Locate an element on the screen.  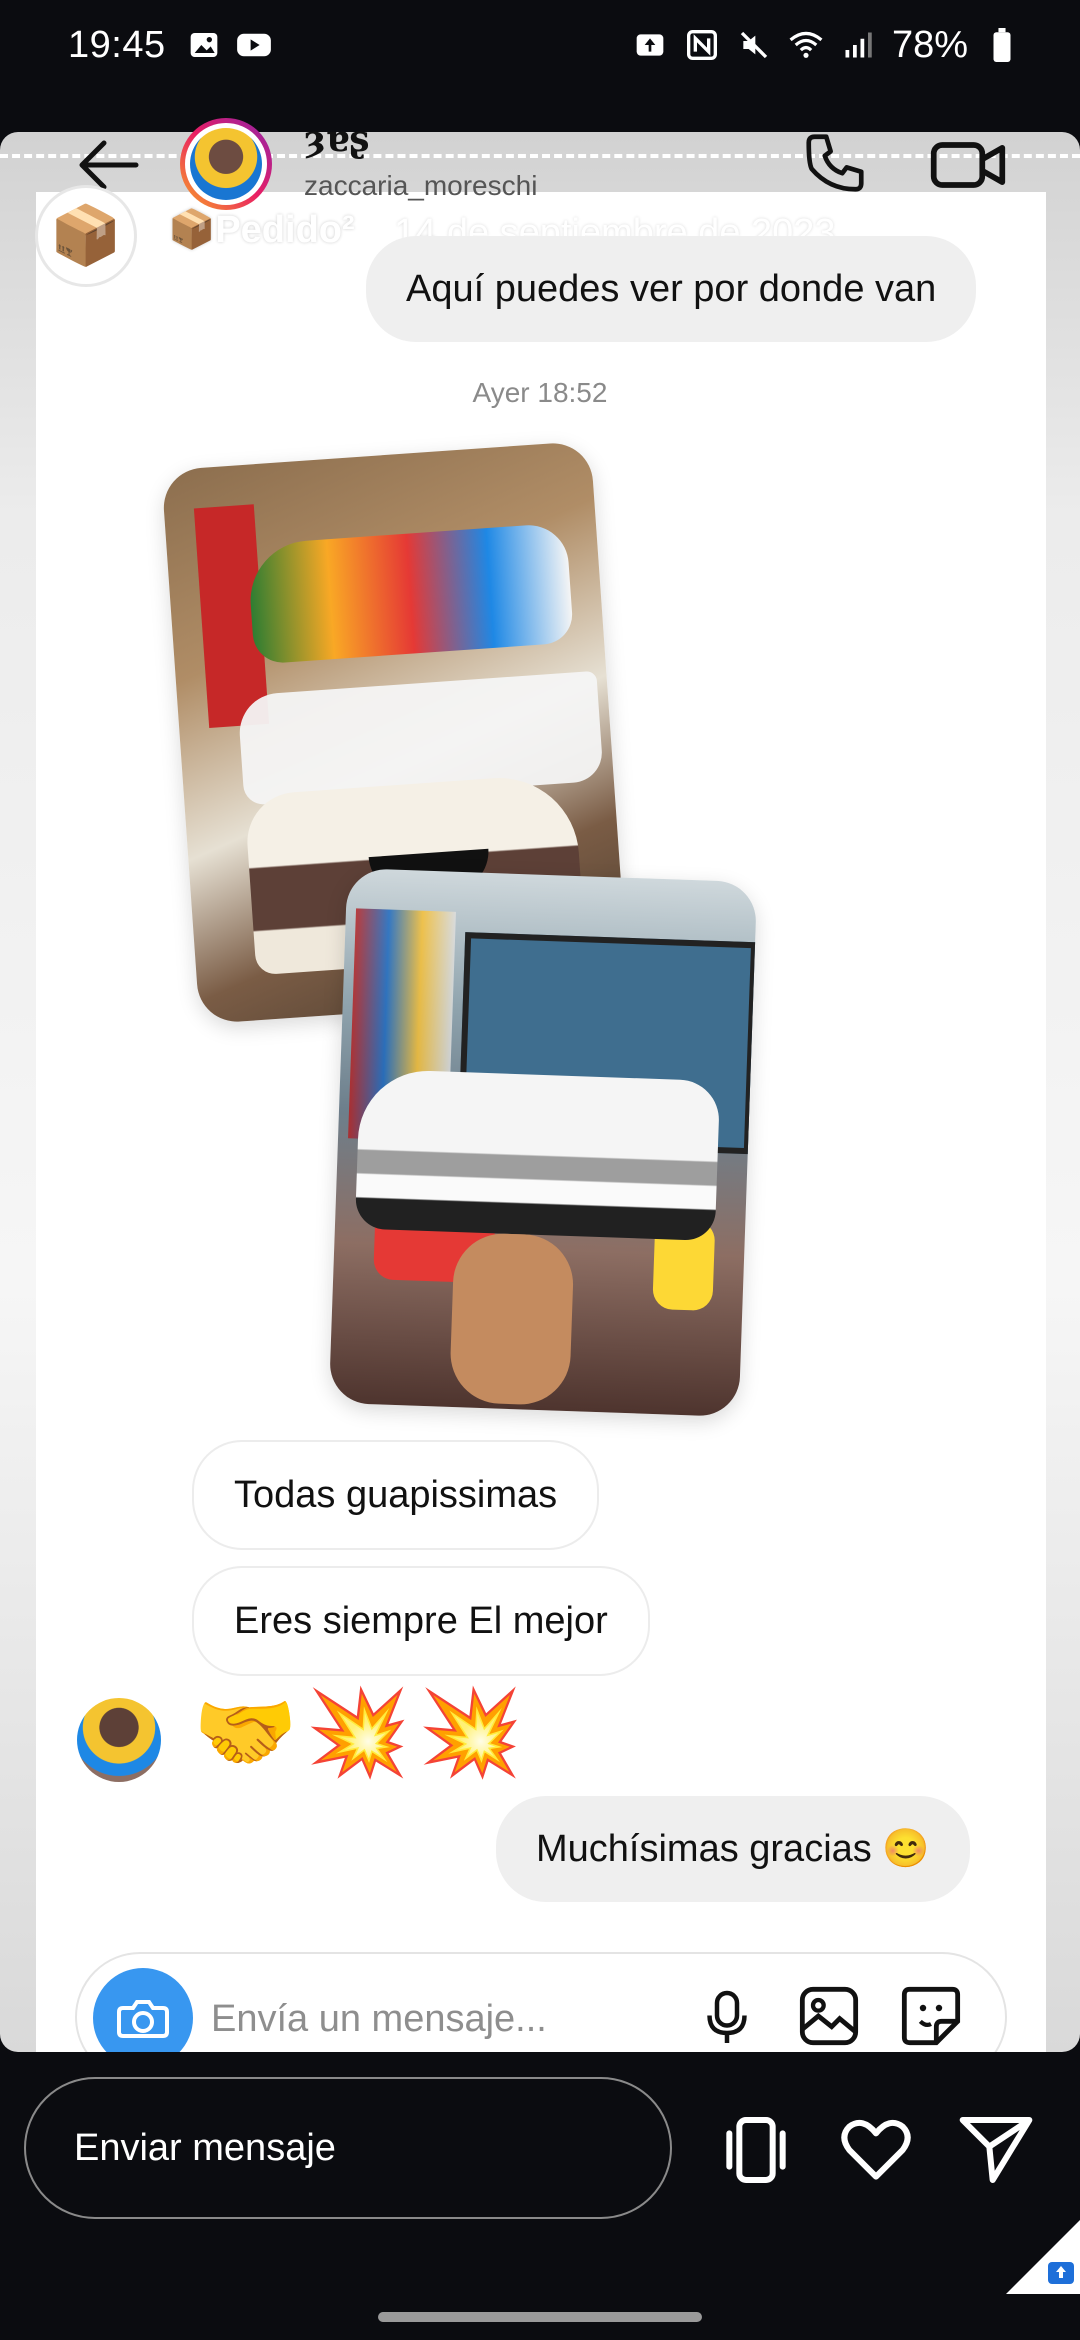
sticker-icon is located at coordinates (931, 2016).